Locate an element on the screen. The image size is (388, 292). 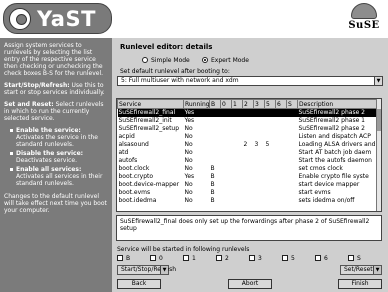
runlevel-checkbox-s: S is located at coordinates (354, 258).